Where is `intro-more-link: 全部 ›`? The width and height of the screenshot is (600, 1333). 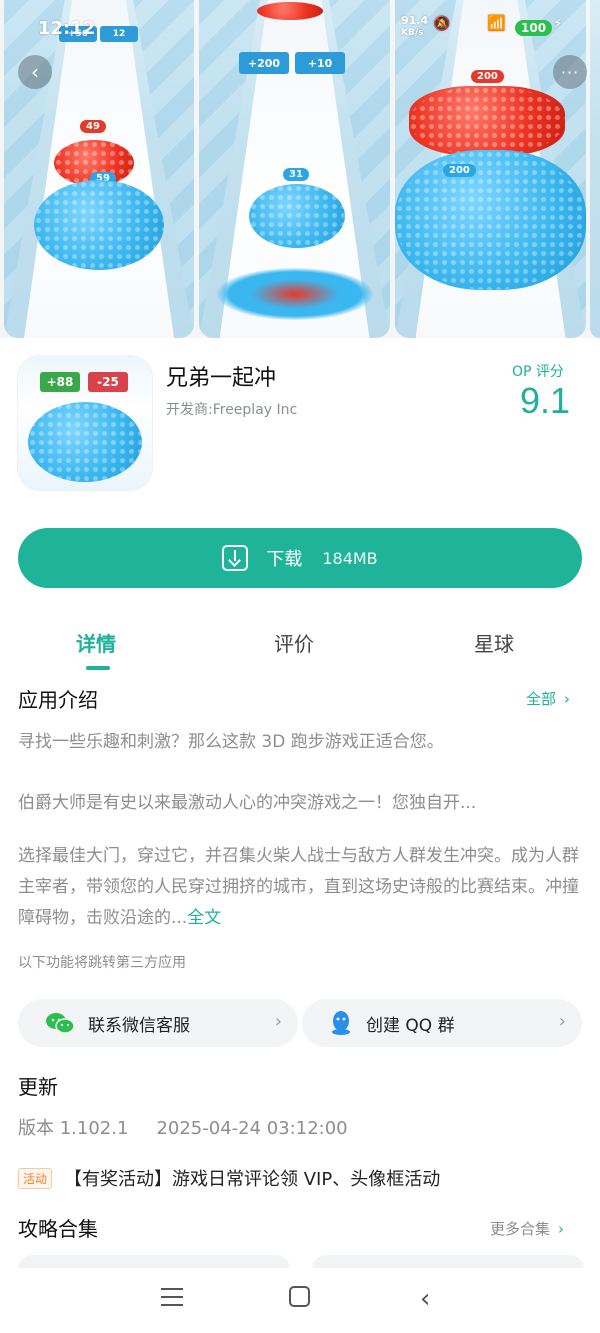
intro-more-link: 全部 › is located at coordinates (548, 698).